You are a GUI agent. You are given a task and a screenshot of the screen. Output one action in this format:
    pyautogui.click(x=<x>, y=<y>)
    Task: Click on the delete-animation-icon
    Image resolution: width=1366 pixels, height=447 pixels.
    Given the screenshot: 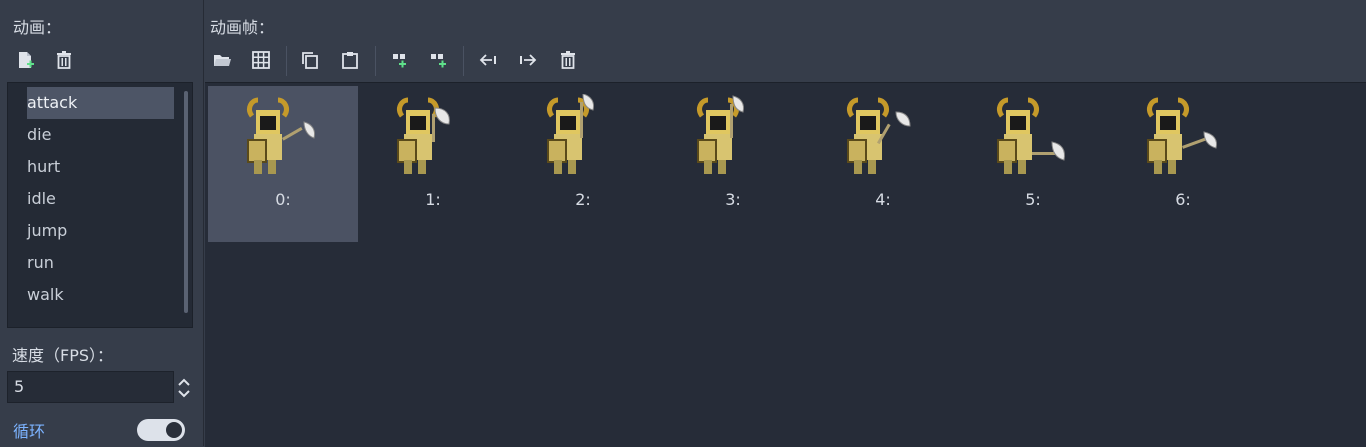 What is the action you would take?
    pyautogui.click(x=64, y=60)
    